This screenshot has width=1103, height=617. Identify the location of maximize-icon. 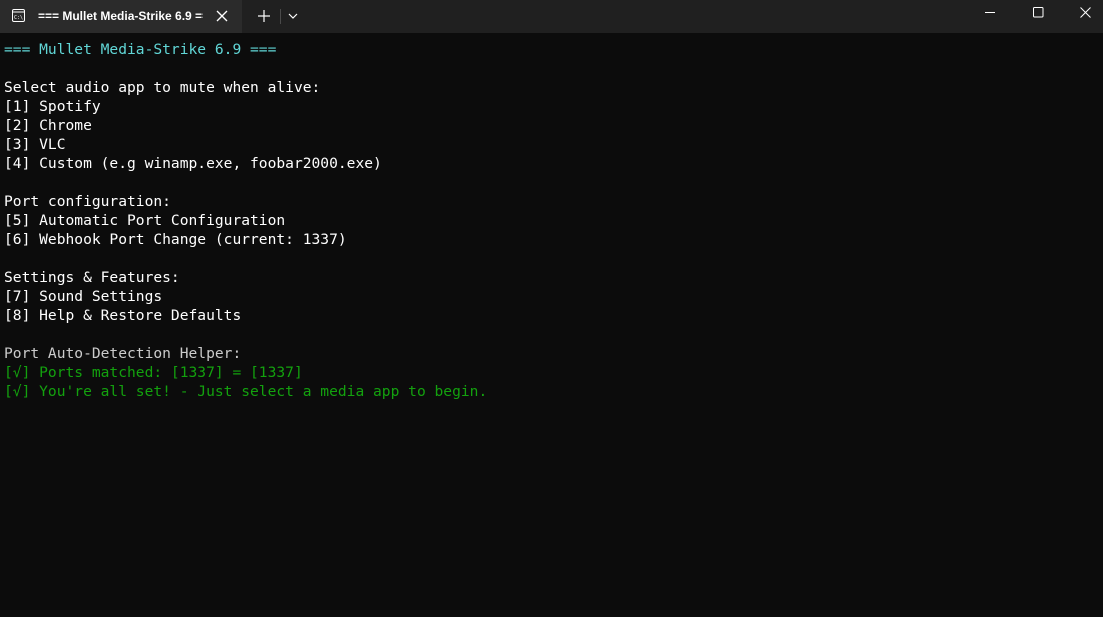
(1038, 12).